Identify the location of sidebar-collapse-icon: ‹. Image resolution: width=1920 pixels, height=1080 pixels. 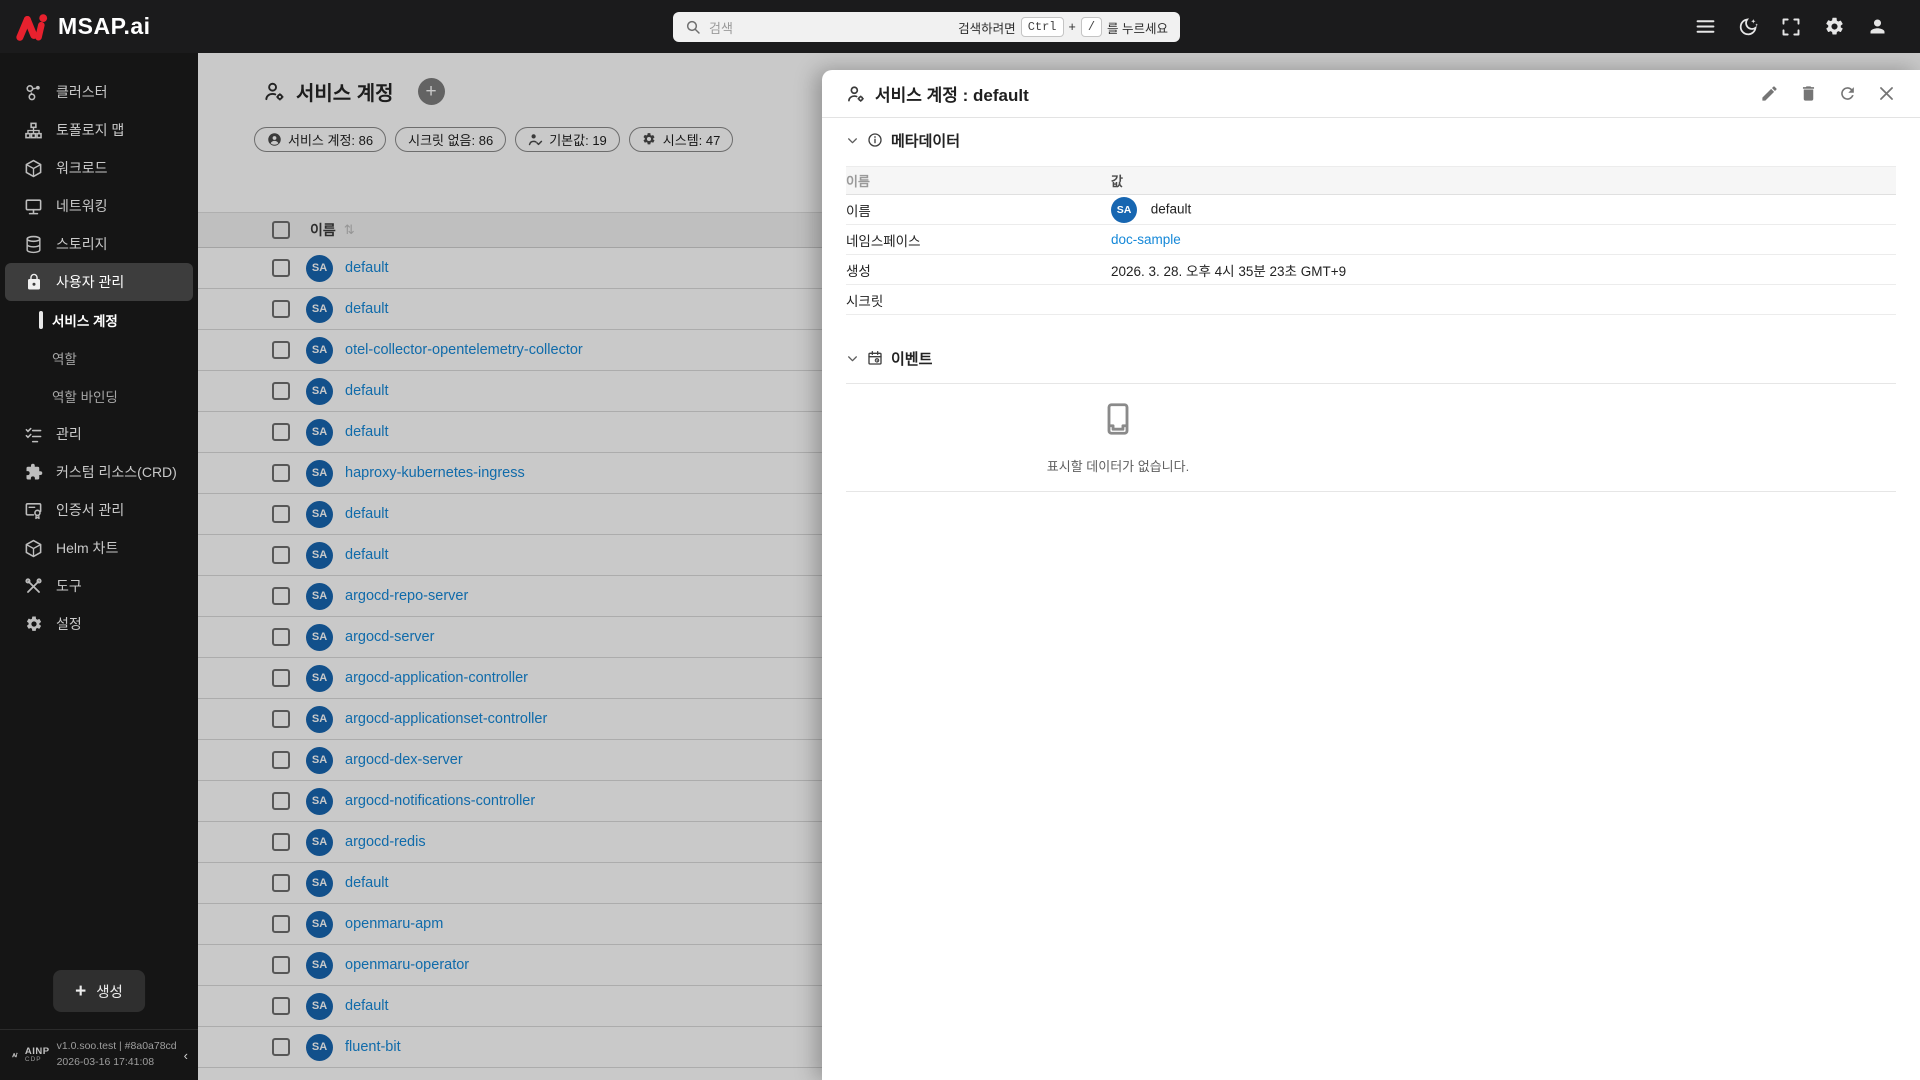
(186, 1055).